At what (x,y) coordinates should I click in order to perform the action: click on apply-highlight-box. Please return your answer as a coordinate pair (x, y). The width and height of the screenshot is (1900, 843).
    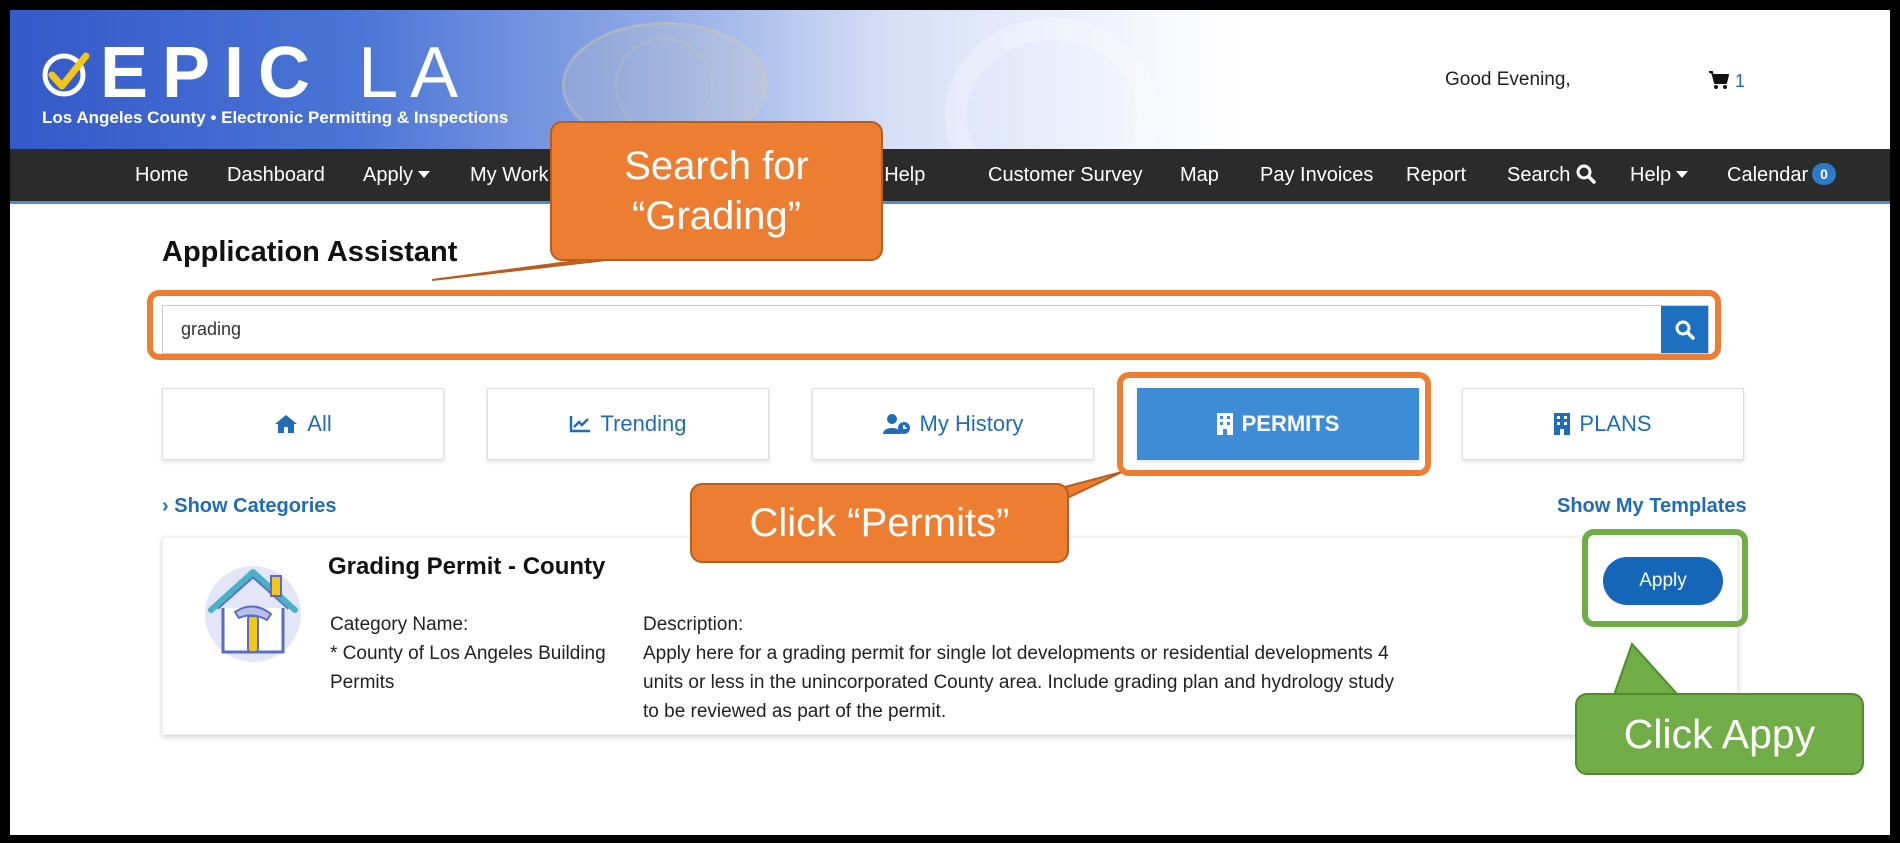
    Looking at the image, I should click on (1665, 578).